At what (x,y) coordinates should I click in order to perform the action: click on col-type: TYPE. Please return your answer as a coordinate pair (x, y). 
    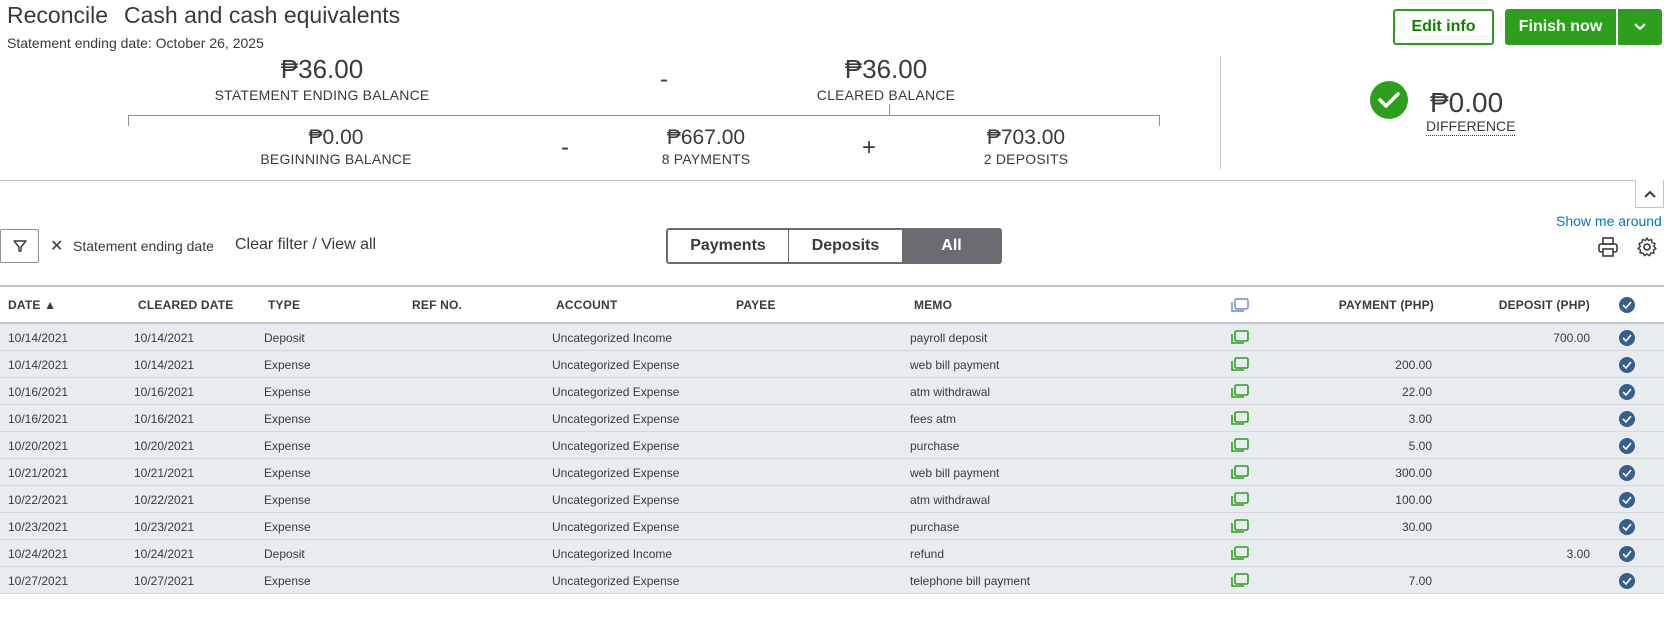
    Looking at the image, I should click on (284, 305).